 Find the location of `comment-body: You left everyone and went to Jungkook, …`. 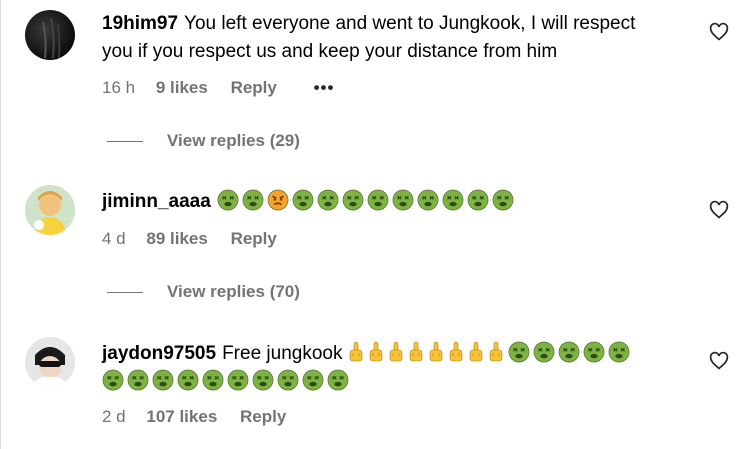

comment-body: You left everyone and went to Jungkook, … is located at coordinates (369, 37).